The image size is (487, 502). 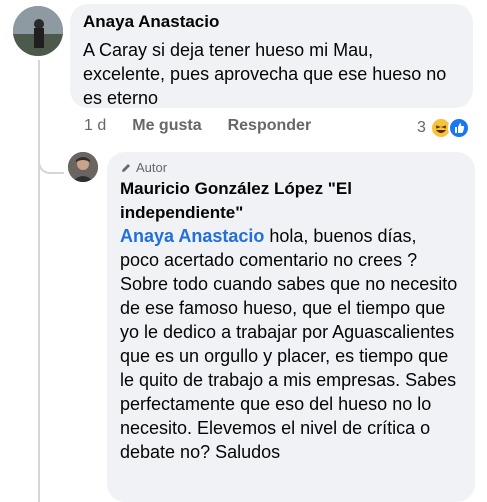 What do you see at coordinates (95, 126) in the screenshot?
I see `comment-timestamp: 1 d` at bounding box center [95, 126].